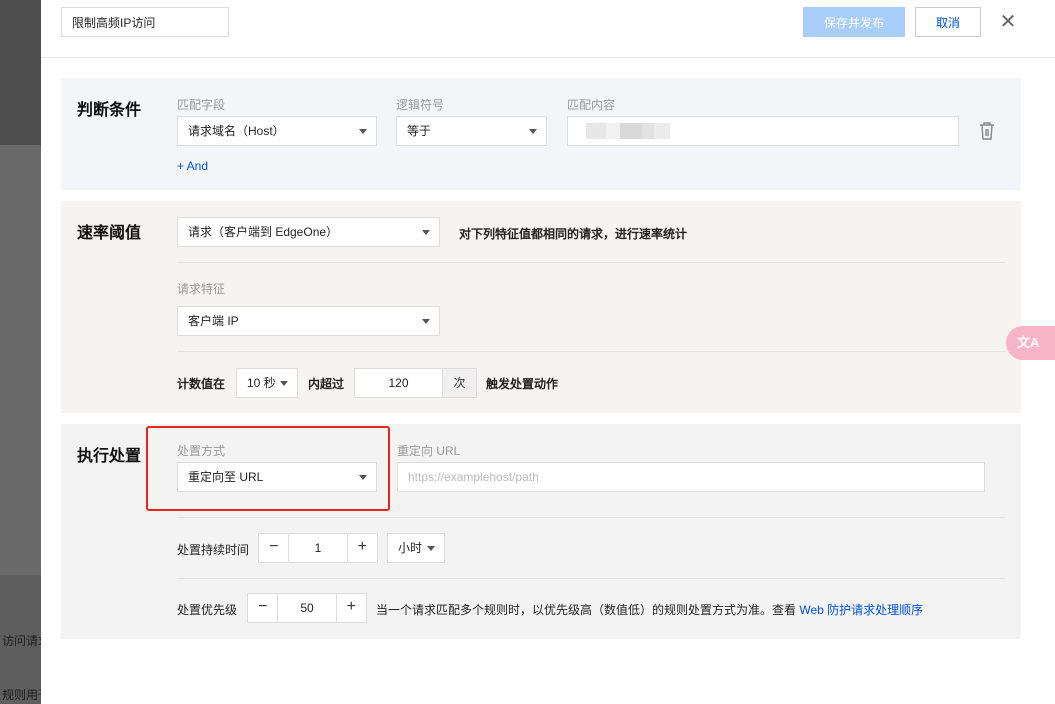 The height and width of the screenshot is (704, 1055). What do you see at coordinates (987, 131) in the screenshot?
I see `trash-icon` at bounding box center [987, 131].